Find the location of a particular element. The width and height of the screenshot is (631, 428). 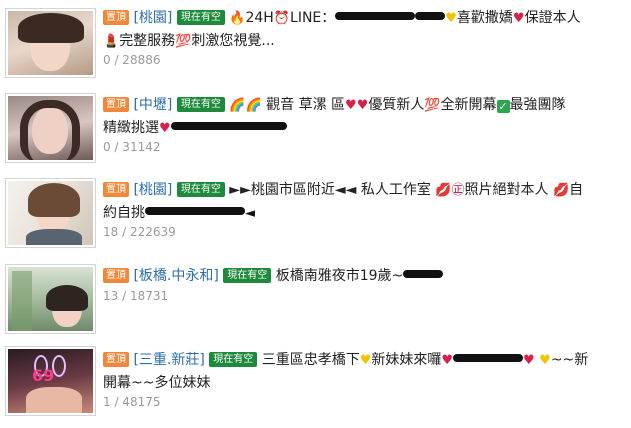

alarm-clock-icon: ⏰ is located at coordinates (282, 18).